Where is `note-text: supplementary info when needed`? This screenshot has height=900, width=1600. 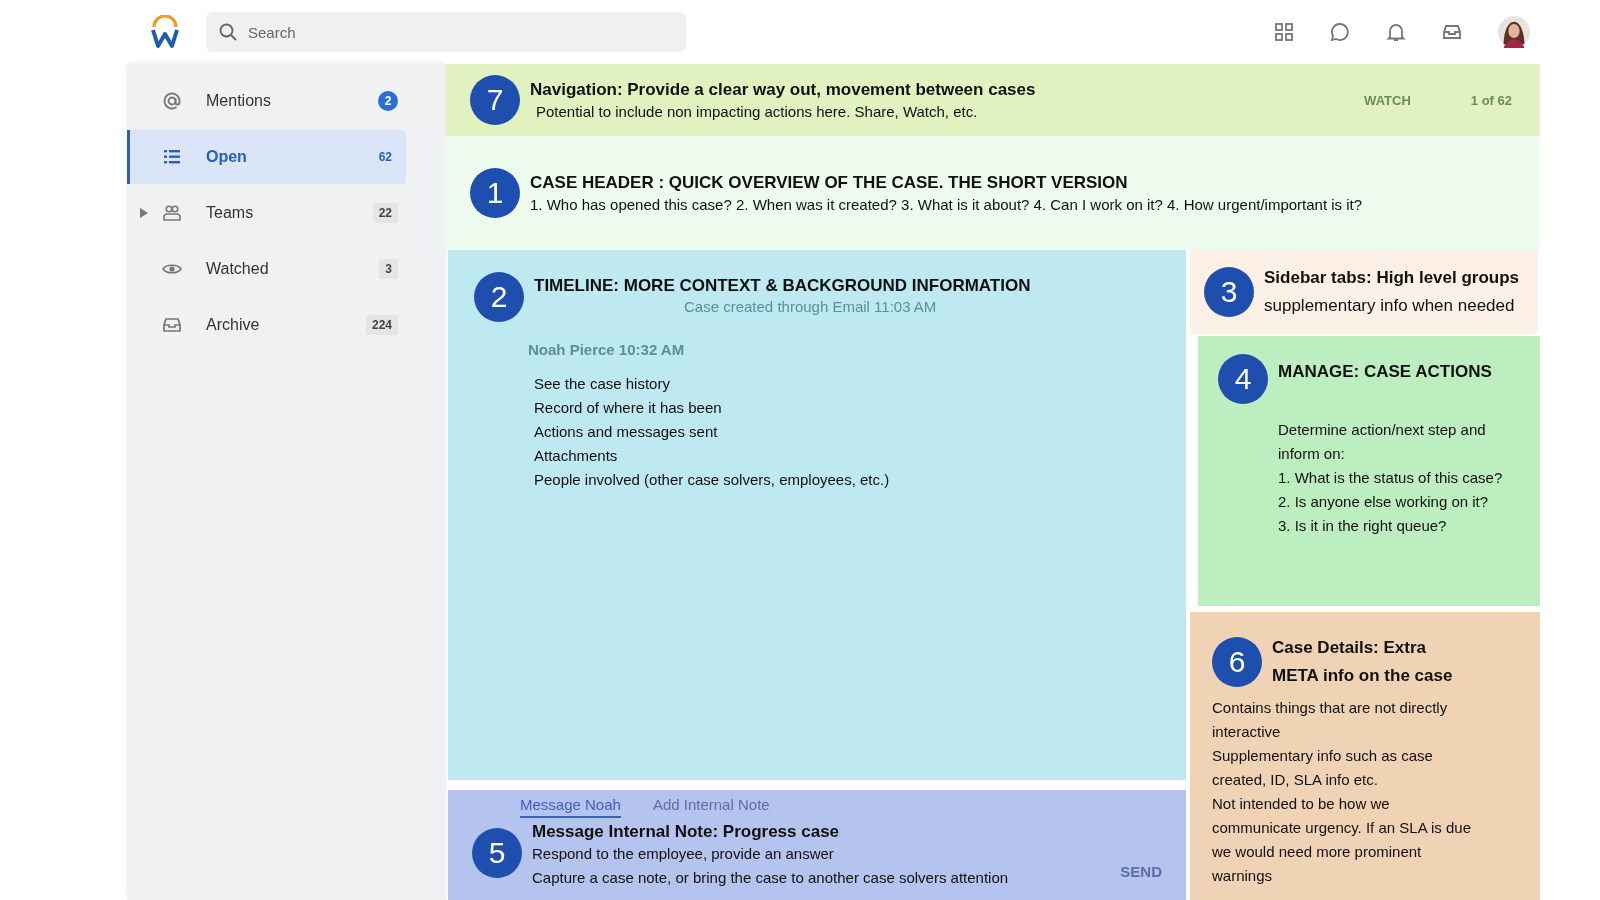
note-text: supplementary info when needed is located at coordinates (1390, 306).